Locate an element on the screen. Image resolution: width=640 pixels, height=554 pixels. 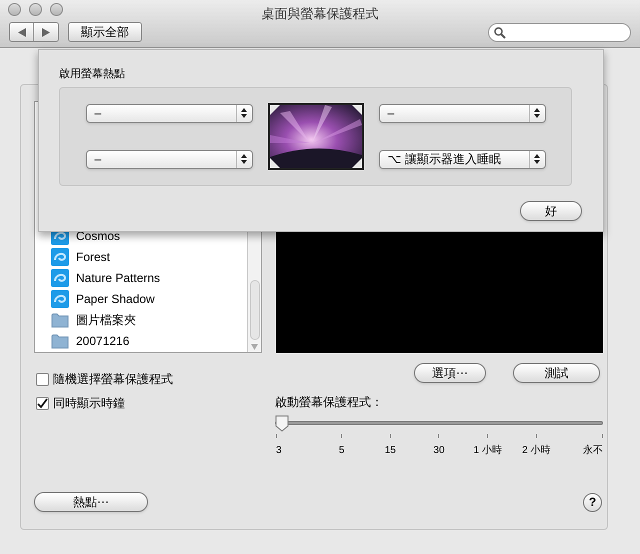
ok-button: 好 is located at coordinates (551, 210).